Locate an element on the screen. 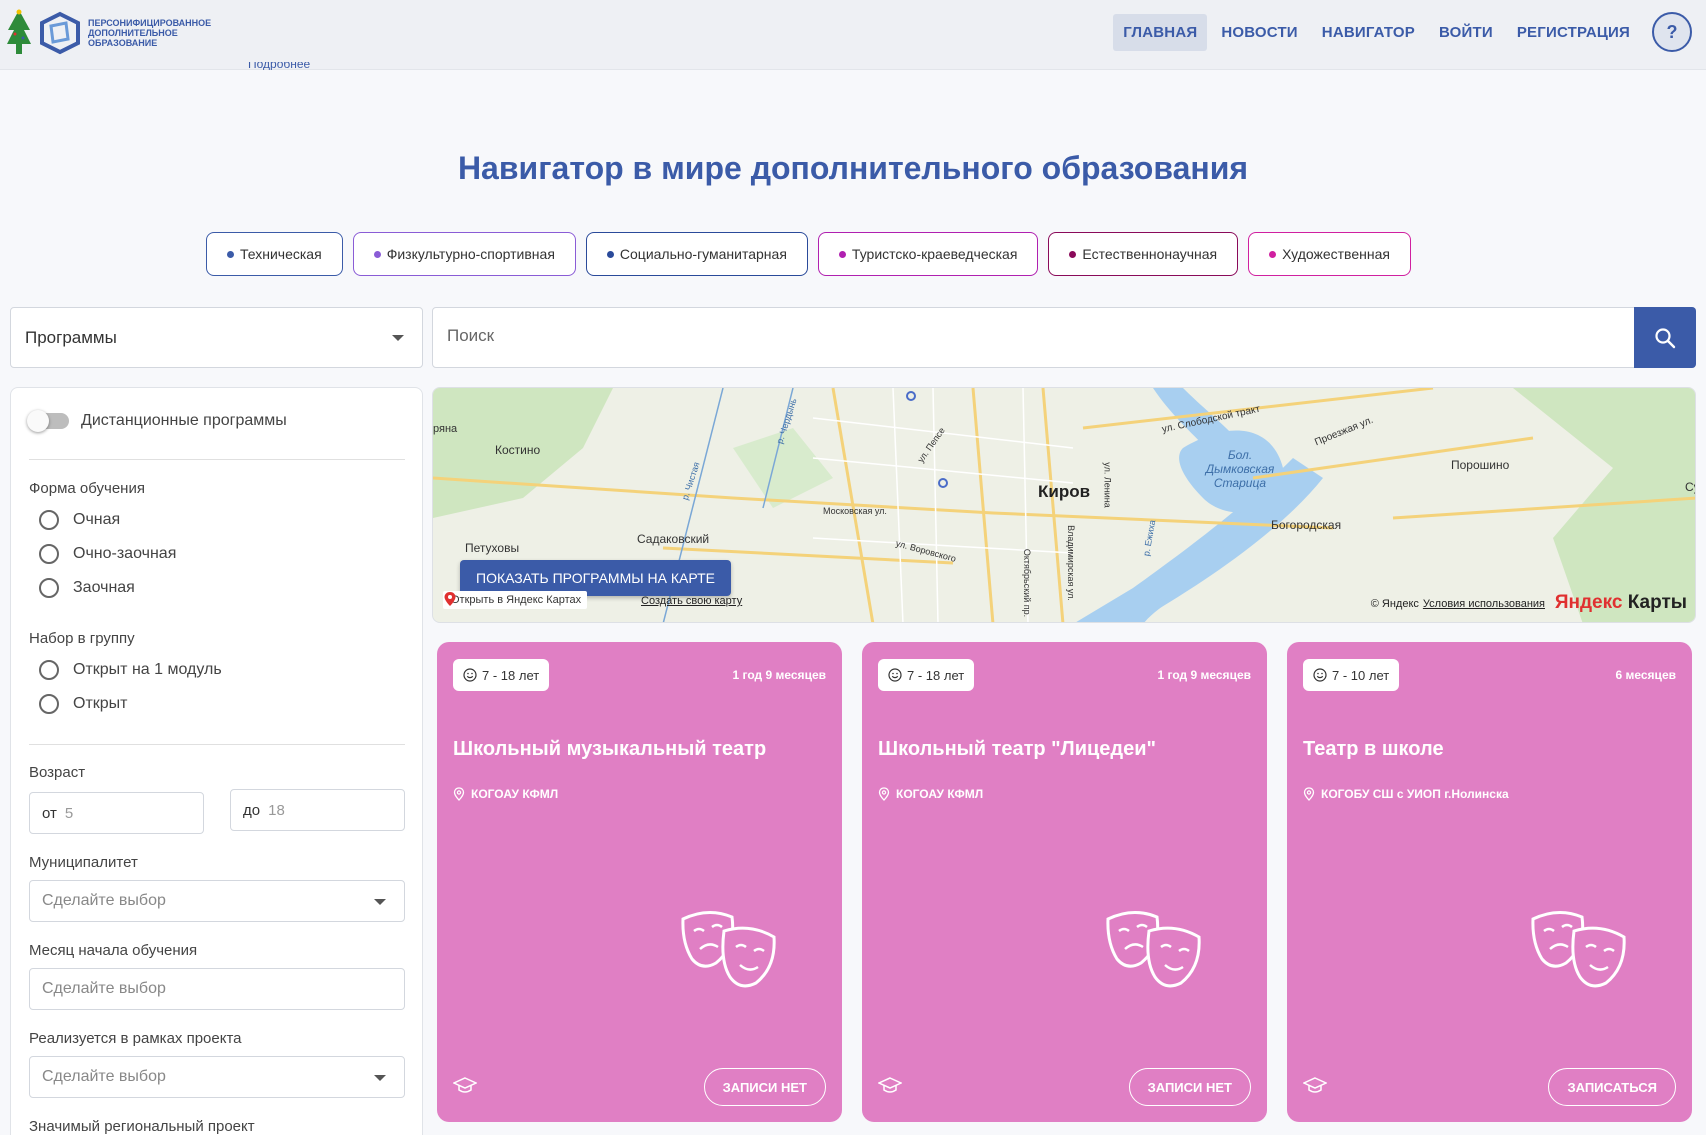 The width and height of the screenshot is (1706, 1135). cut-off-link: Подробнее is located at coordinates (279, 66).